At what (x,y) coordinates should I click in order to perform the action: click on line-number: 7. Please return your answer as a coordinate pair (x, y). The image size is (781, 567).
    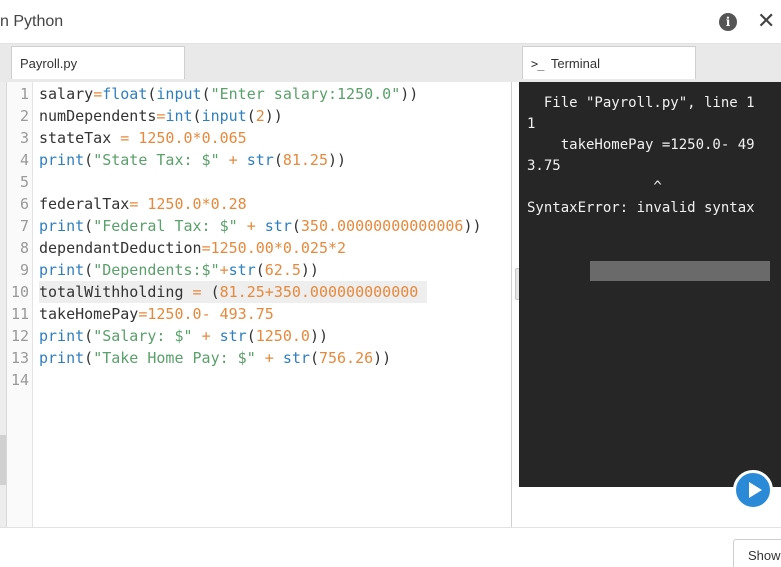
    Looking at the image, I should click on (24, 226).